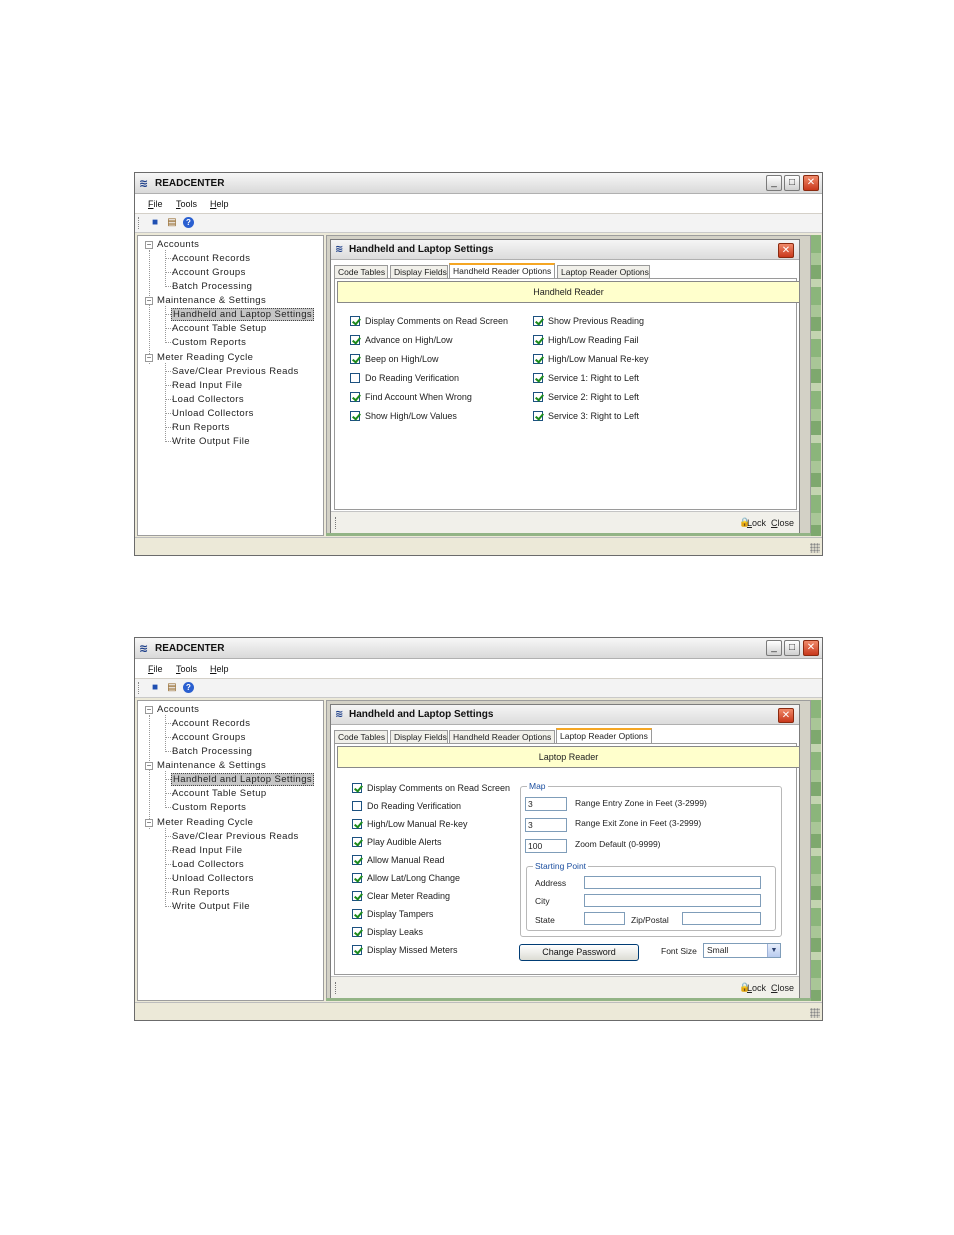 Image resolution: width=954 pixels, height=1235 pixels. I want to click on checkbox-service-1: Service 1: Right to Left, so click(586, 378).